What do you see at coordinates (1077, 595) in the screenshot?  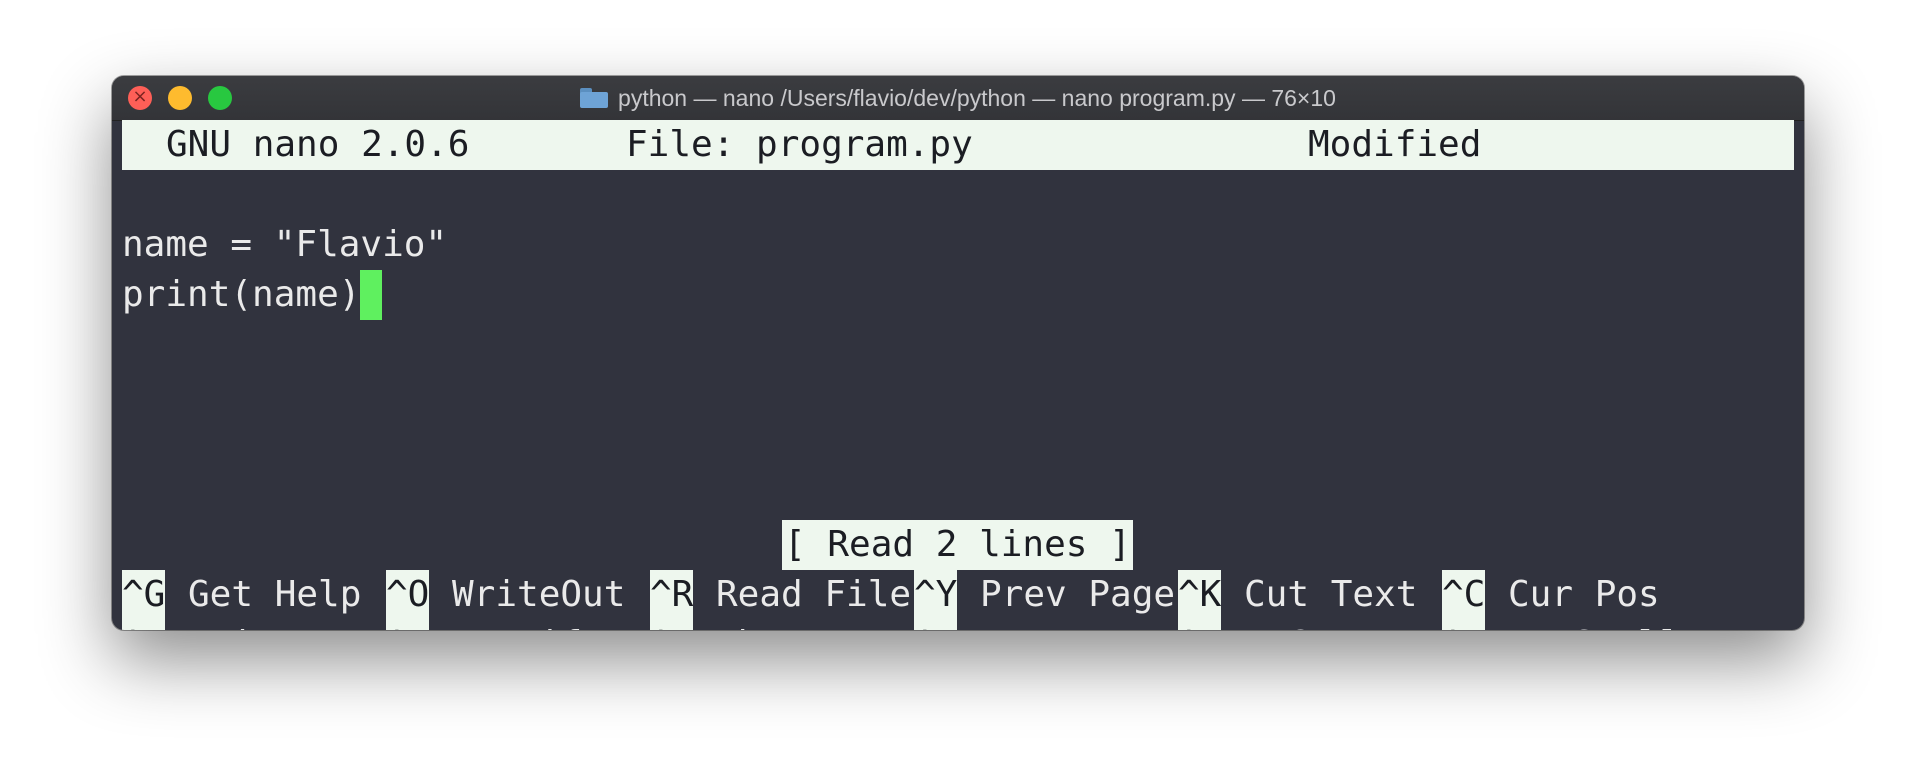 I see `shortcut-label: Prev Page` at bounding box center [1077, 595].